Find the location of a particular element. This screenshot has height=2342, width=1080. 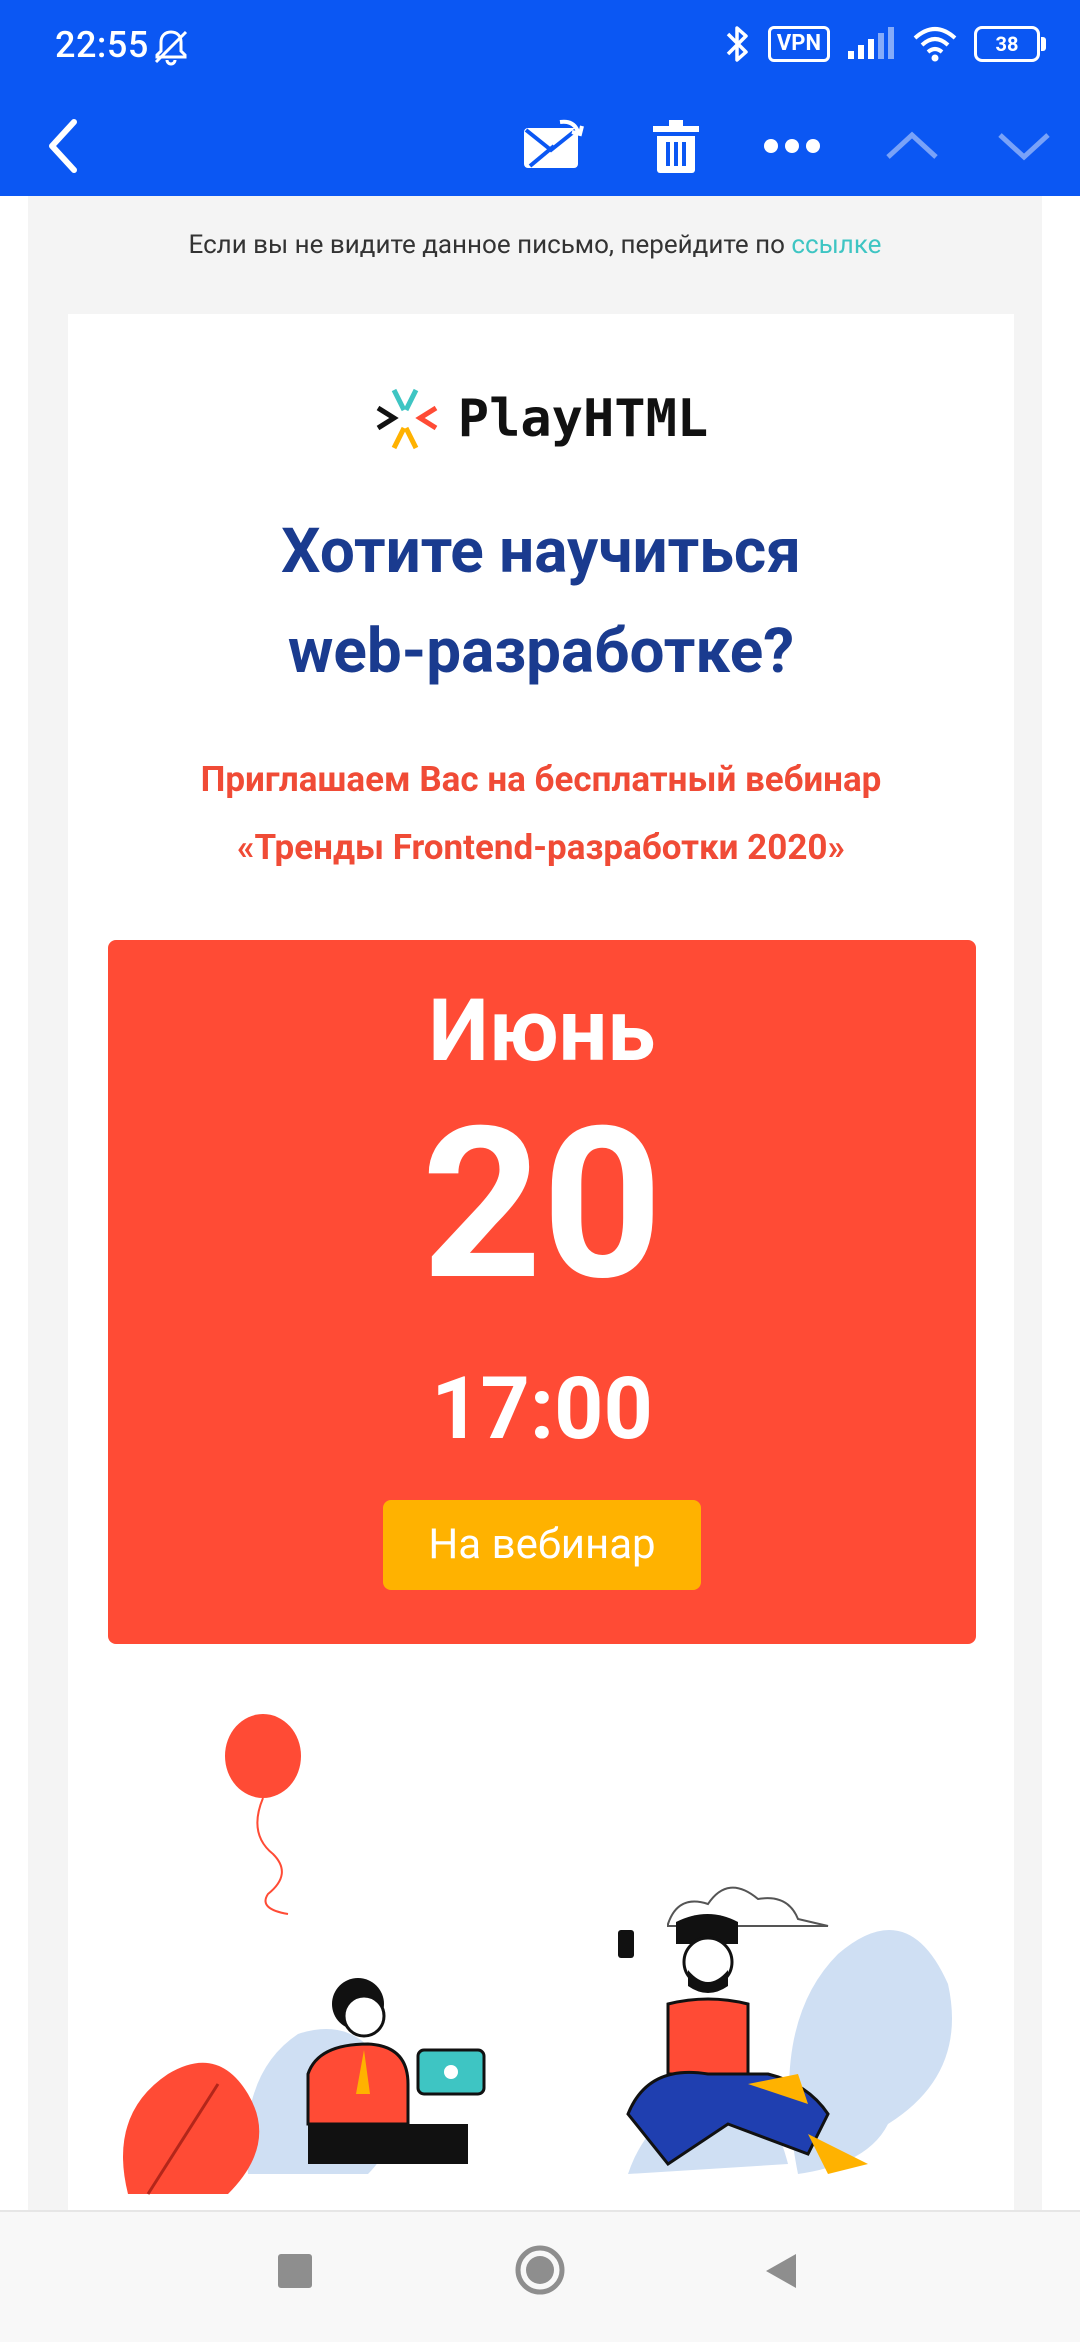

battery-icon: 38 is located at coordinates (1010, 44).